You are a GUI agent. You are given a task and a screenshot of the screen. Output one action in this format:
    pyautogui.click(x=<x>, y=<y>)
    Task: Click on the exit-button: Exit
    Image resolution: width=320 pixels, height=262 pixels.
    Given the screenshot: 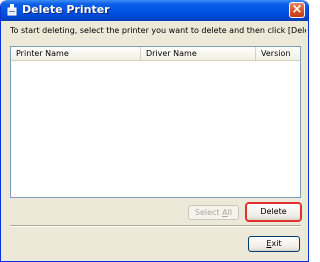 What is the action you would take?
    pyautogui.click(x=274, y=244)
    